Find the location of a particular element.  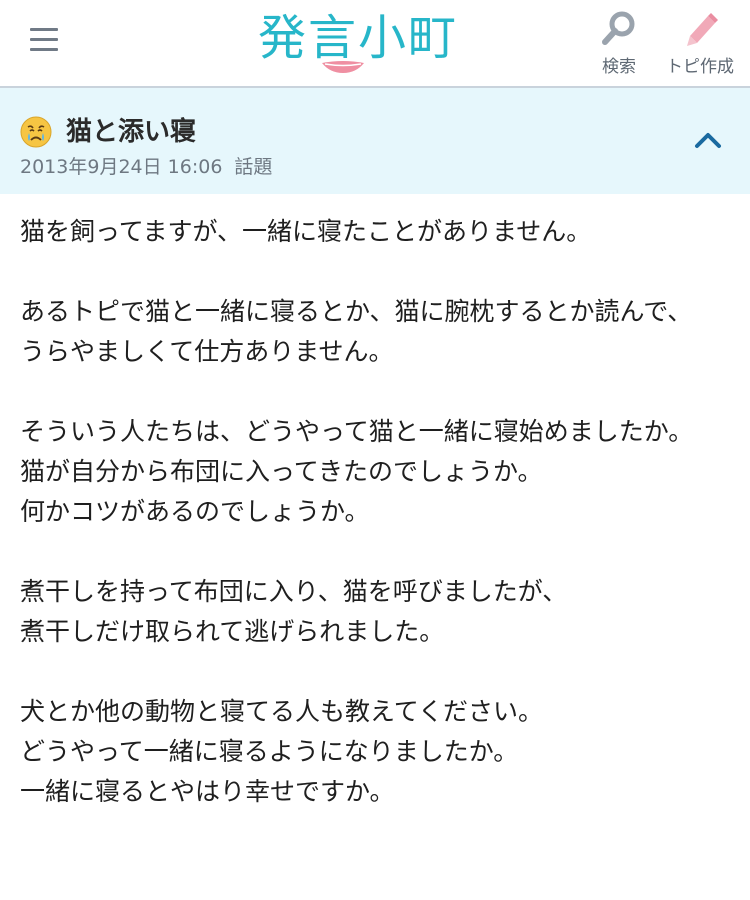

create-topic-button: トピ作成 is located at coordinates (700, 43).